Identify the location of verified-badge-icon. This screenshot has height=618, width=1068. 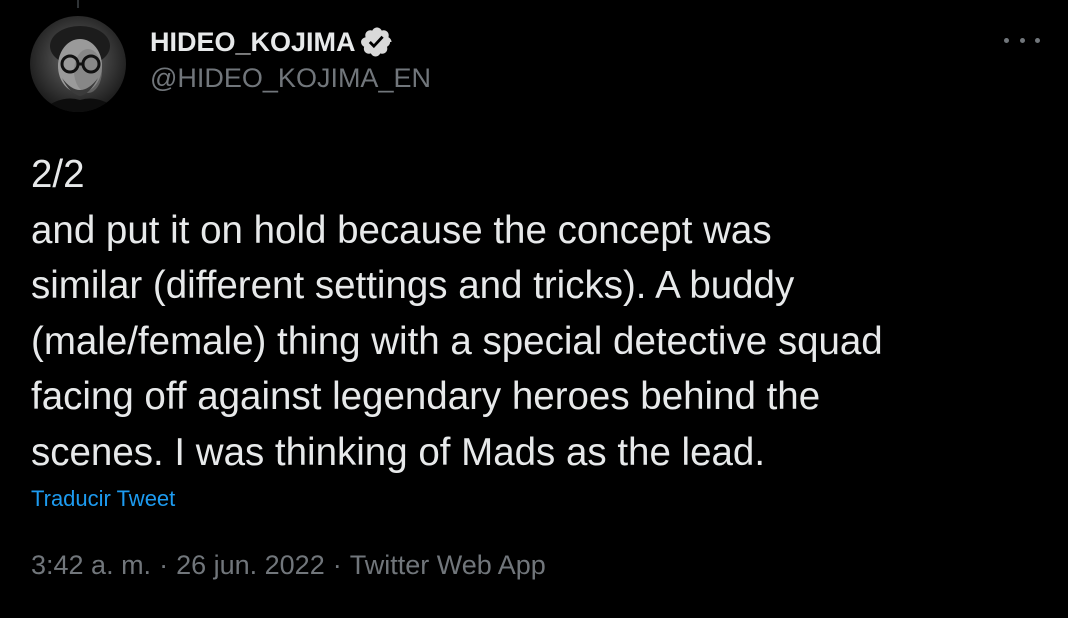
(377, 42).